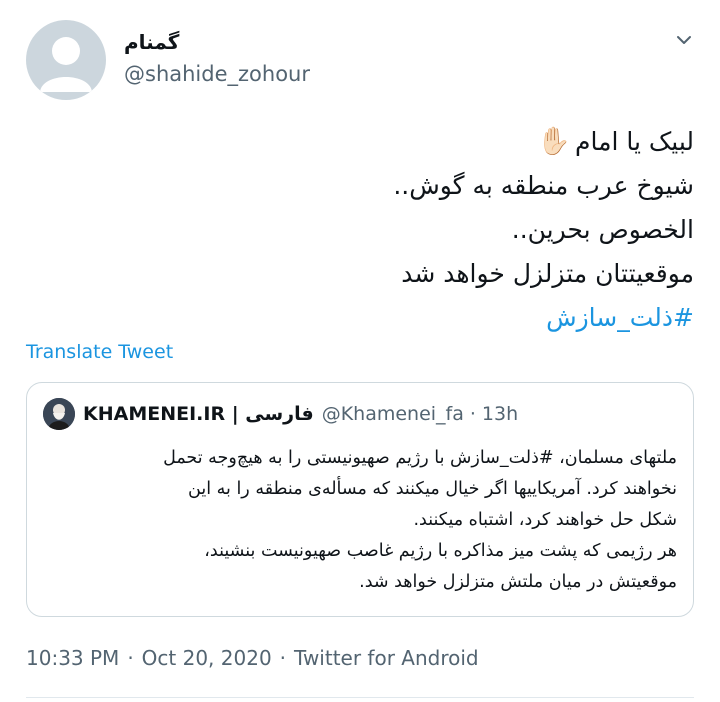 The width and height of the screenshot is (720, 702). I want to click on quoted-tweet-header: KHAMENEI.IR | فارسی @Khamenei_fa · 13h, so click(280, 414).